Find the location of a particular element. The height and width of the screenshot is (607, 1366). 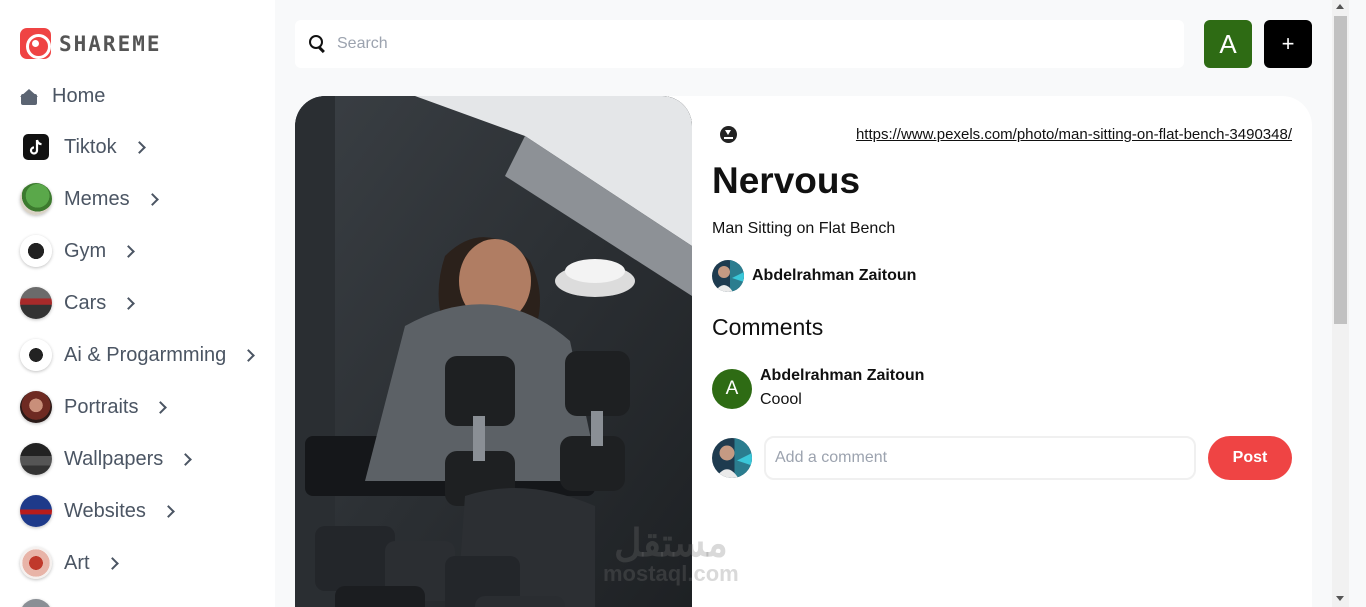

sidebar-item-label: Gym is located at coordinates (85, 250).